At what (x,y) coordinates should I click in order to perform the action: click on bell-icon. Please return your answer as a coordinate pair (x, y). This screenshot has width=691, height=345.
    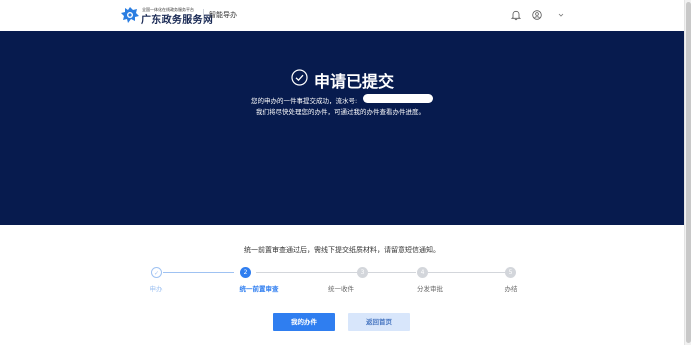
    Looking at the image, I should click on (516, 15).